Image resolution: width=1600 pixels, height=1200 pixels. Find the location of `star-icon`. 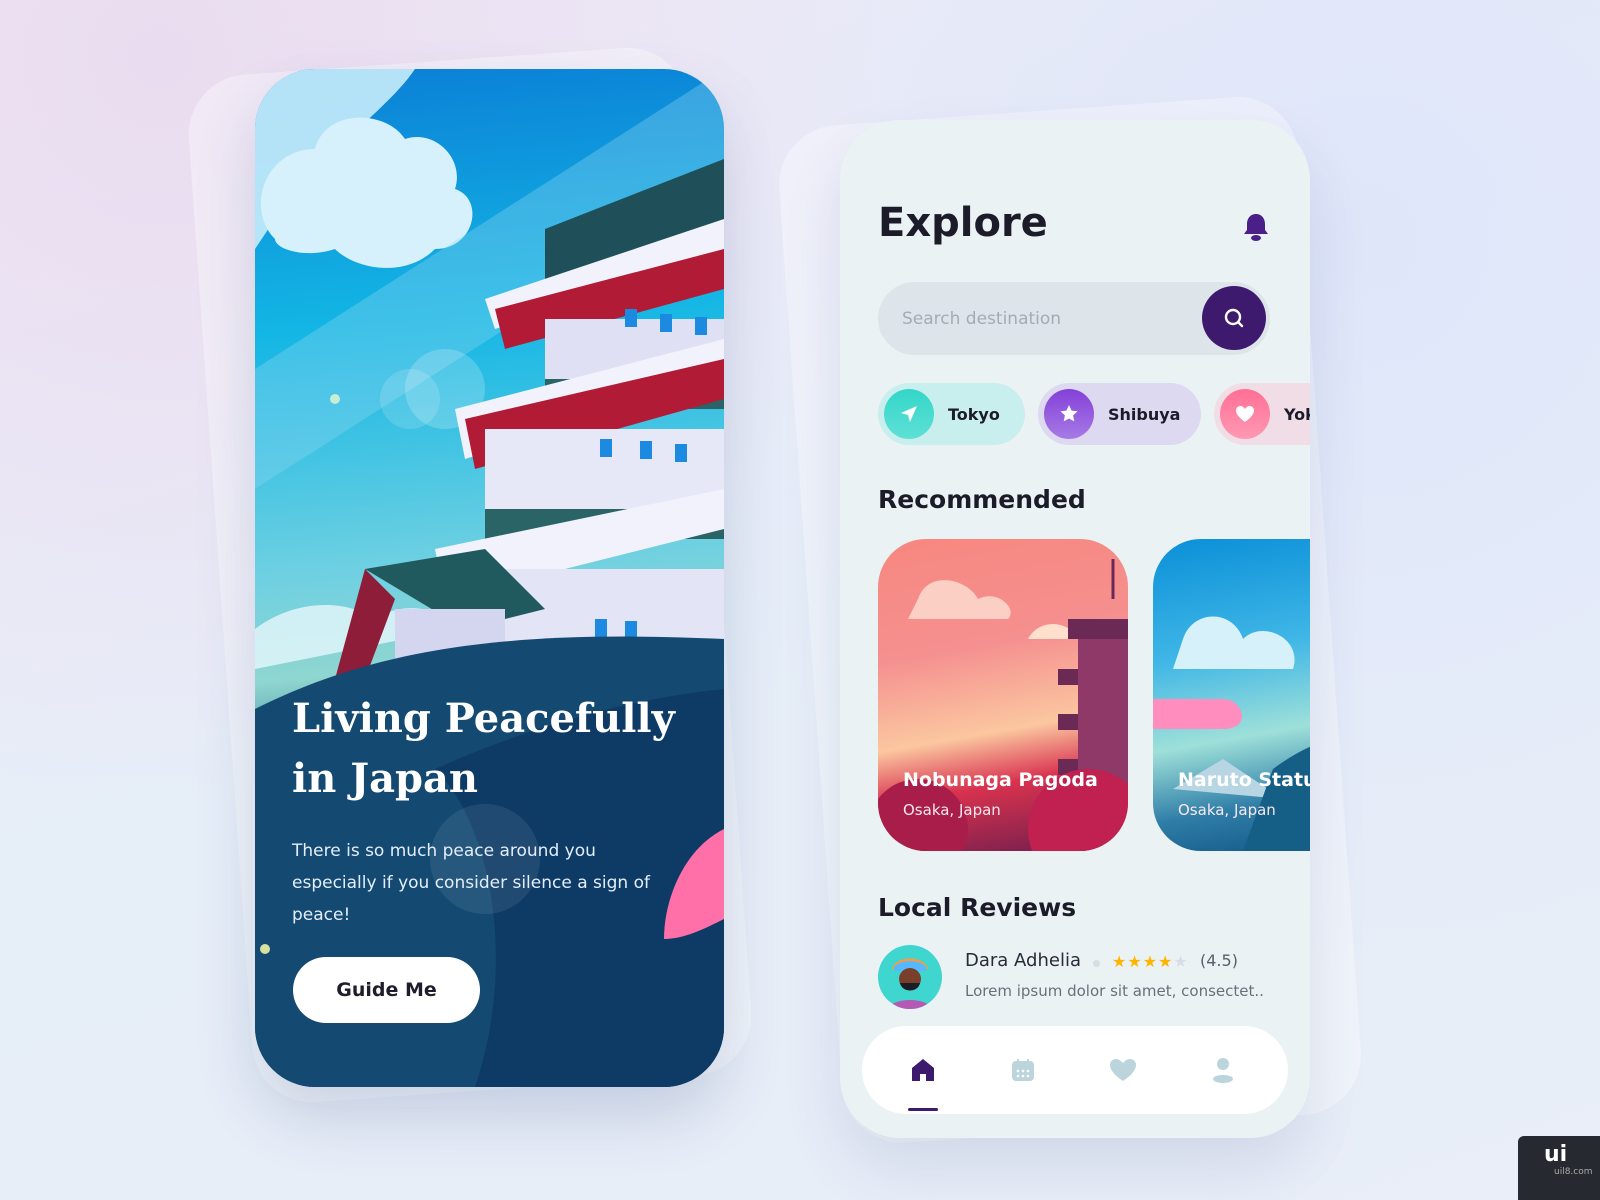

star-icon is located at coordinates (1069, 414).